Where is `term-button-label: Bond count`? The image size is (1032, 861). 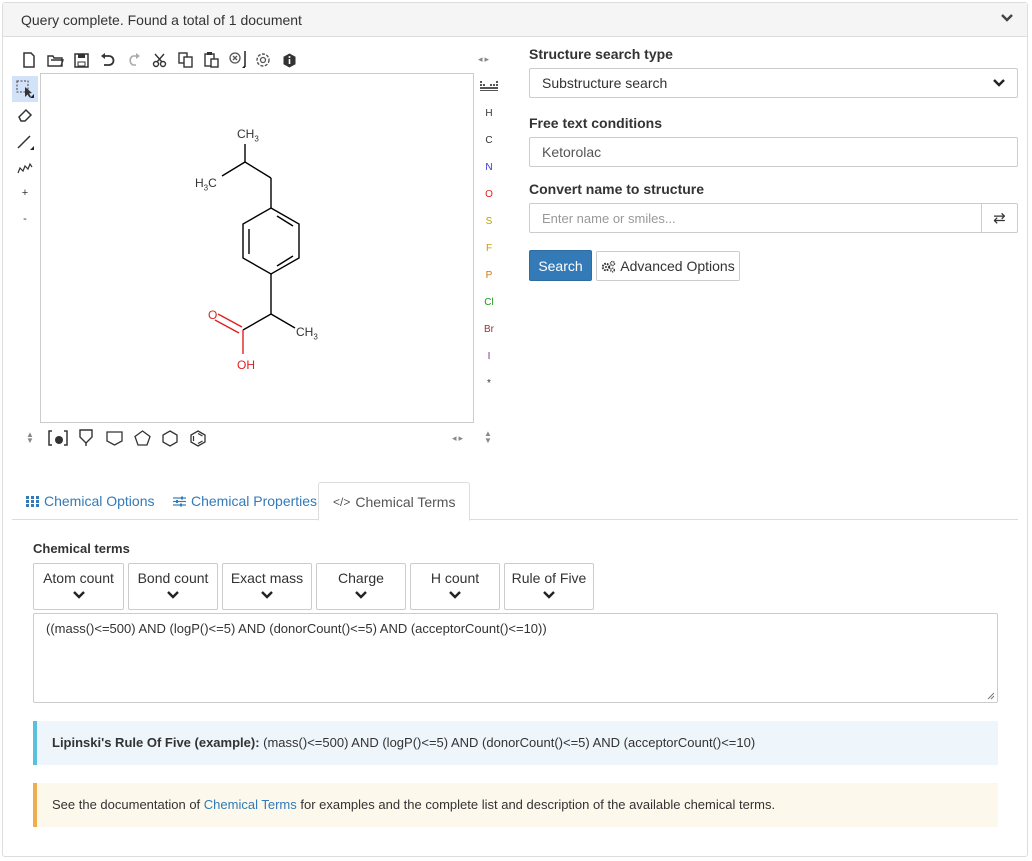
term-button-label: Bond count is located at coordinates (173, 578).